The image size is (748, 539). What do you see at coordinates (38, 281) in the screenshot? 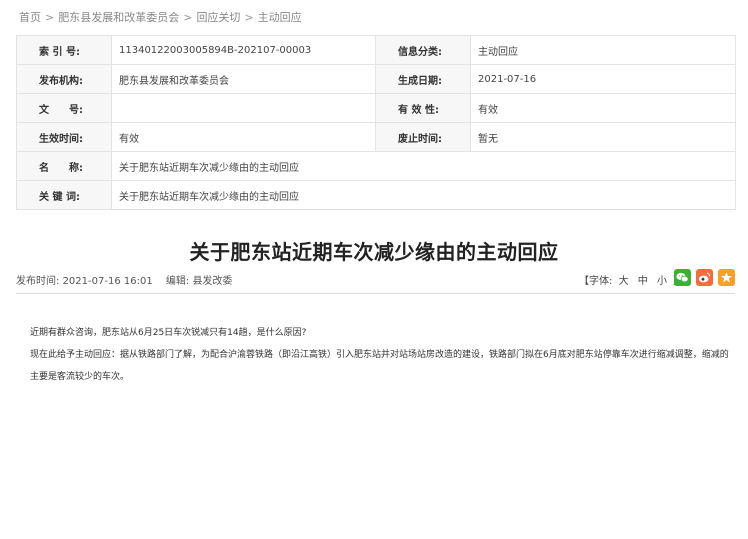
I see `publish-time-label: 发布时间:` at bounding box center [38, 281].